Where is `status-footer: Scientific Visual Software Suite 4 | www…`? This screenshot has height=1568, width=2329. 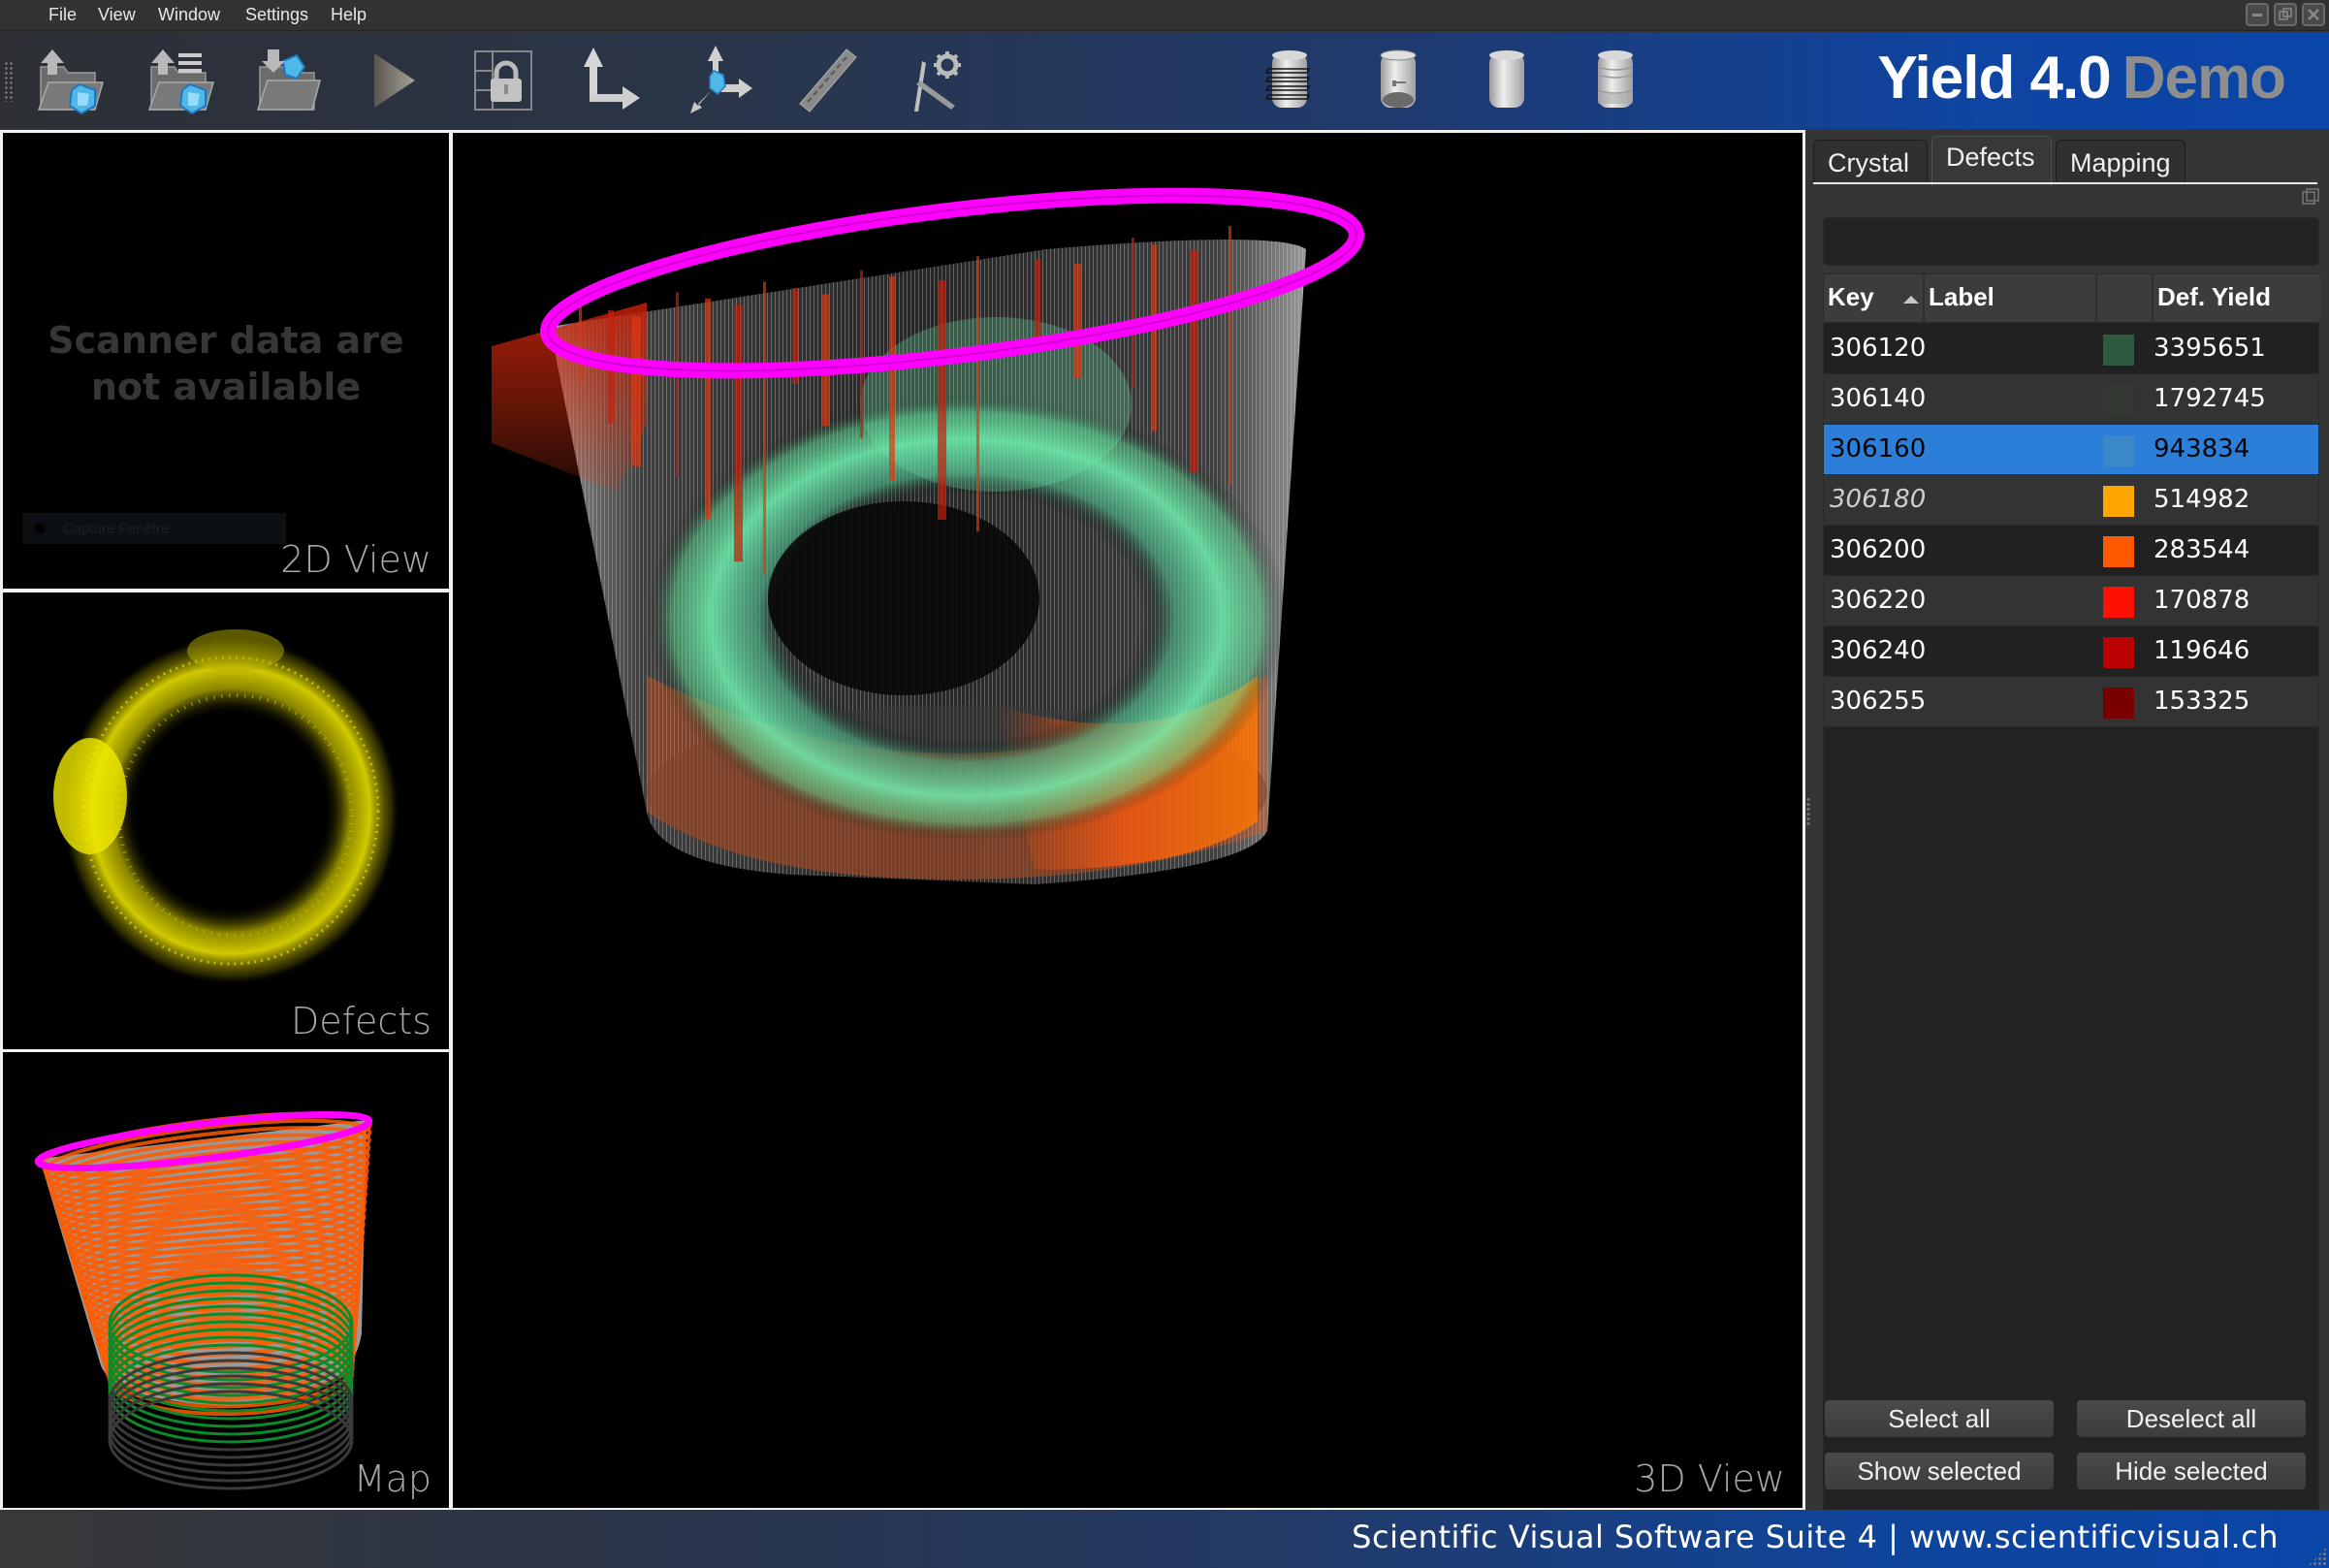
status-footer: Scientific Visual Software Suite 4 | www… is located at coordinates (1164, 1539).